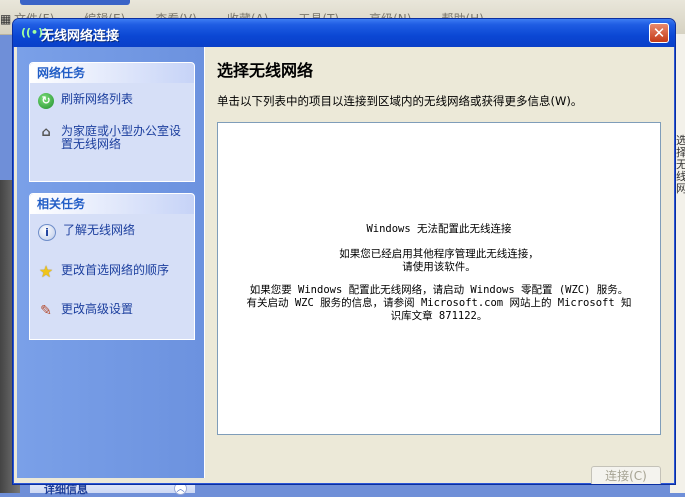 This screenshot has height=497, width=685. Describe the element at coordinates (6, 19) in the screenshot. I see `grid-icon: ▦` at that location.